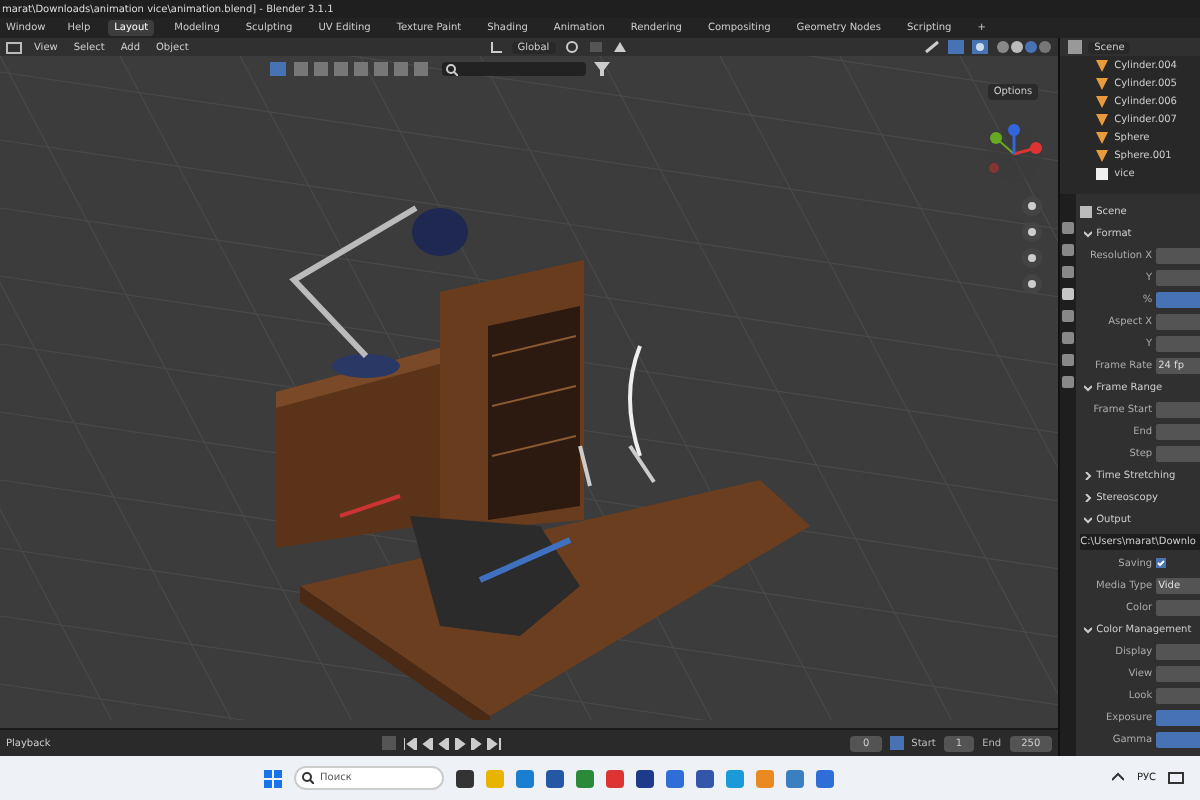 This screenshot has width=1200, height=800. What do you see at coordinates (514, 69) in the screenshot?
I see `search-field` at bounding box center [514, 69].